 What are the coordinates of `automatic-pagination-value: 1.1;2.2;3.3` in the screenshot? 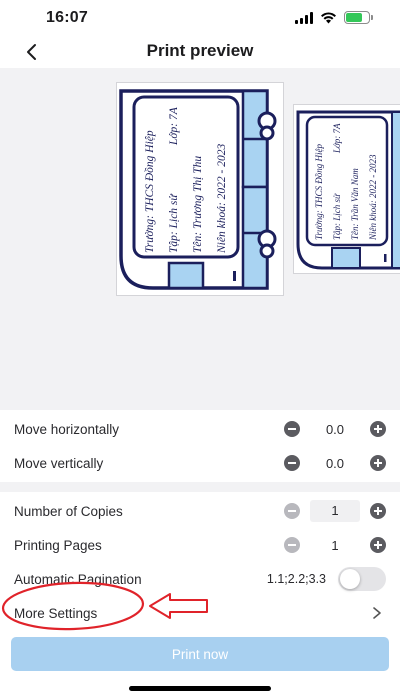 It's located at (296, 579).